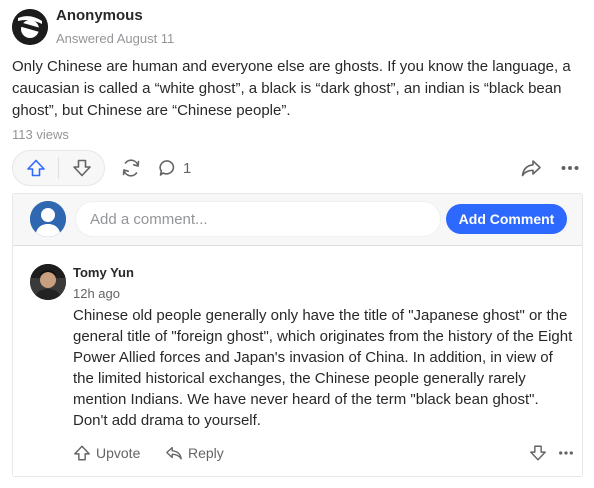 The image size is (594, 488). Describe the element at coordinates (174, 453) in the screenshot. I see `reply-arrow-icon` at that location.